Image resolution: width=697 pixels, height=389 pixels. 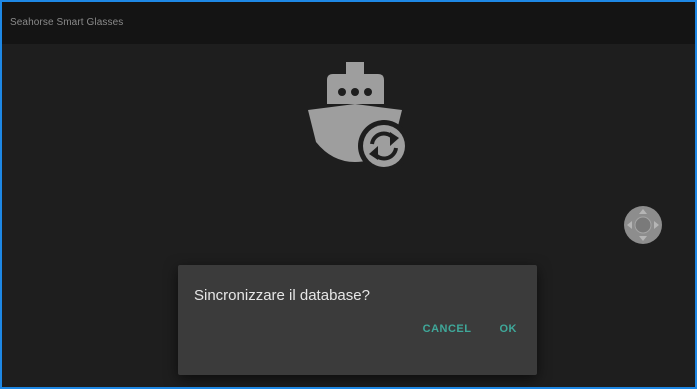 I want to click on app-title: Seahorse Smart Glasses, so click(x=67, y=22).